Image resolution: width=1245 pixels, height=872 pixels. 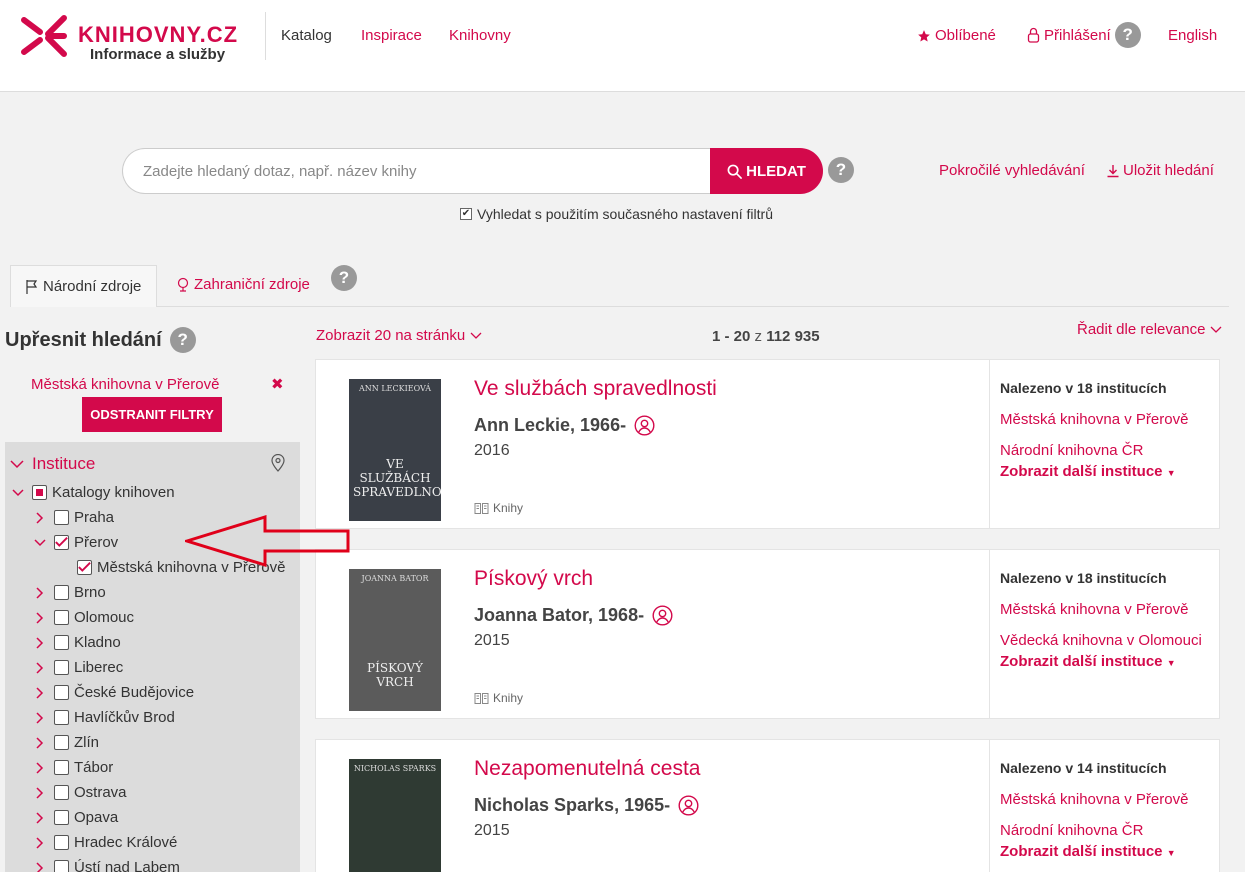 I want to click on login-link: Přihlášení ?, so click(x=1084, y=35).